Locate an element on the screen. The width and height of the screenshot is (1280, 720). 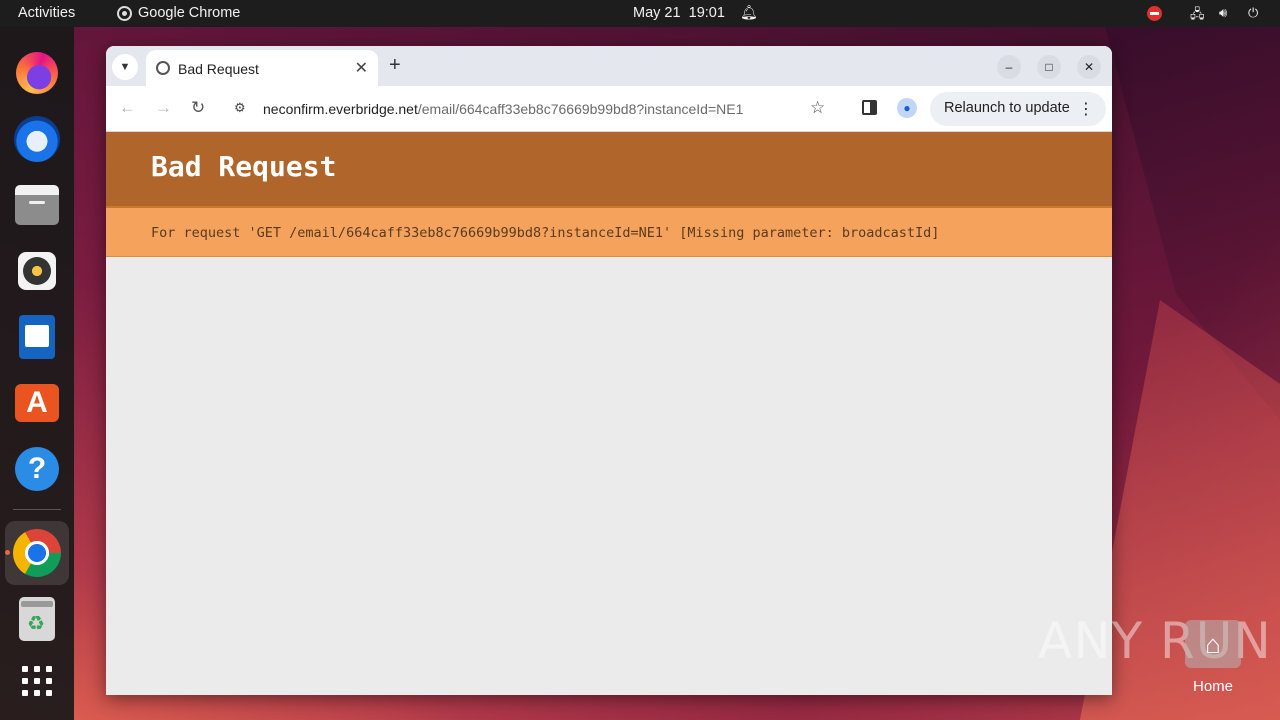
thunderbird-launcher is located at coordinates (37, 139).